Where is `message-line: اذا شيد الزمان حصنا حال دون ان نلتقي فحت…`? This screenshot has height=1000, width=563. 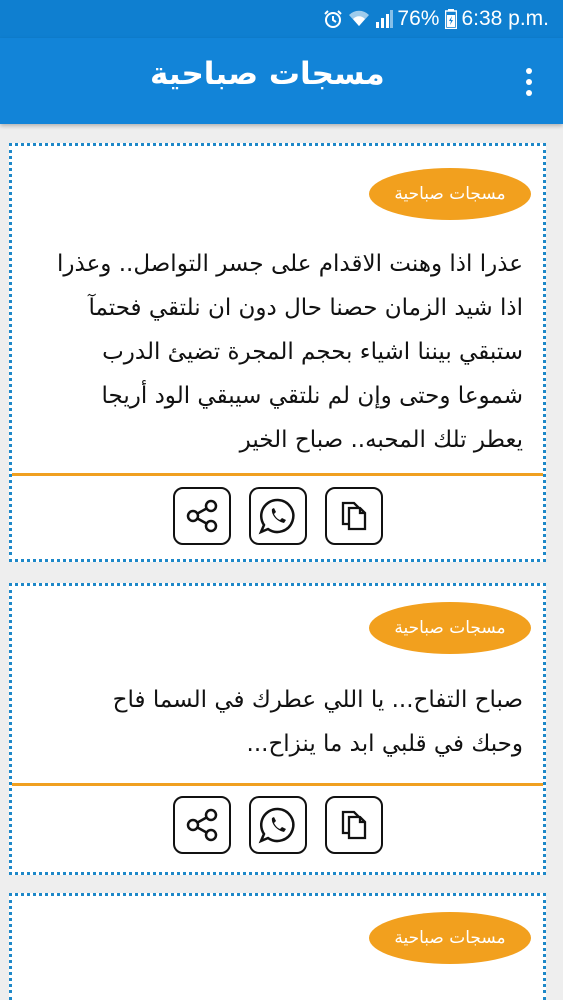 message-line: اذا شيد الزمان حصنا حال دون ان نلتقي فحت… is located at coordinates (305, 308).